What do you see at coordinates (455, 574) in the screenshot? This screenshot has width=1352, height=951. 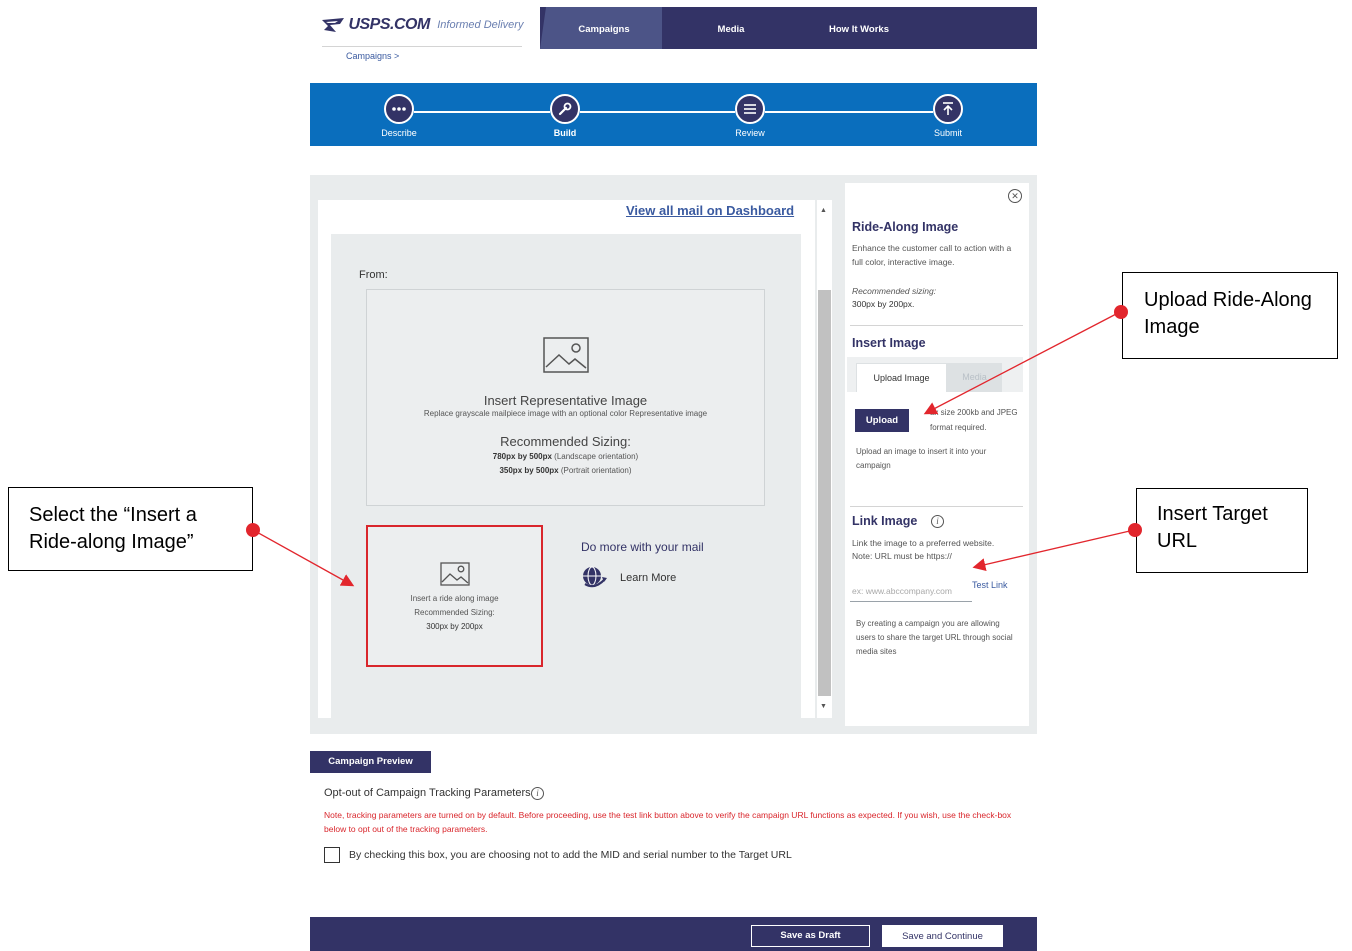 I see `ride-along-image-icon` at bounding box center [455, 574].